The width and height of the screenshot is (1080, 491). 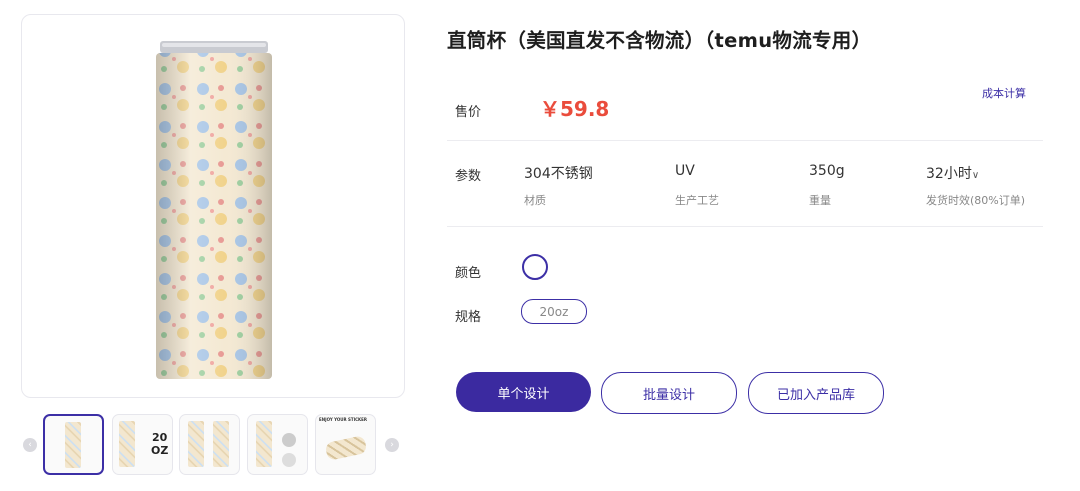 I want to click on param-weight-value: 350g, so click(x=827, y=171).